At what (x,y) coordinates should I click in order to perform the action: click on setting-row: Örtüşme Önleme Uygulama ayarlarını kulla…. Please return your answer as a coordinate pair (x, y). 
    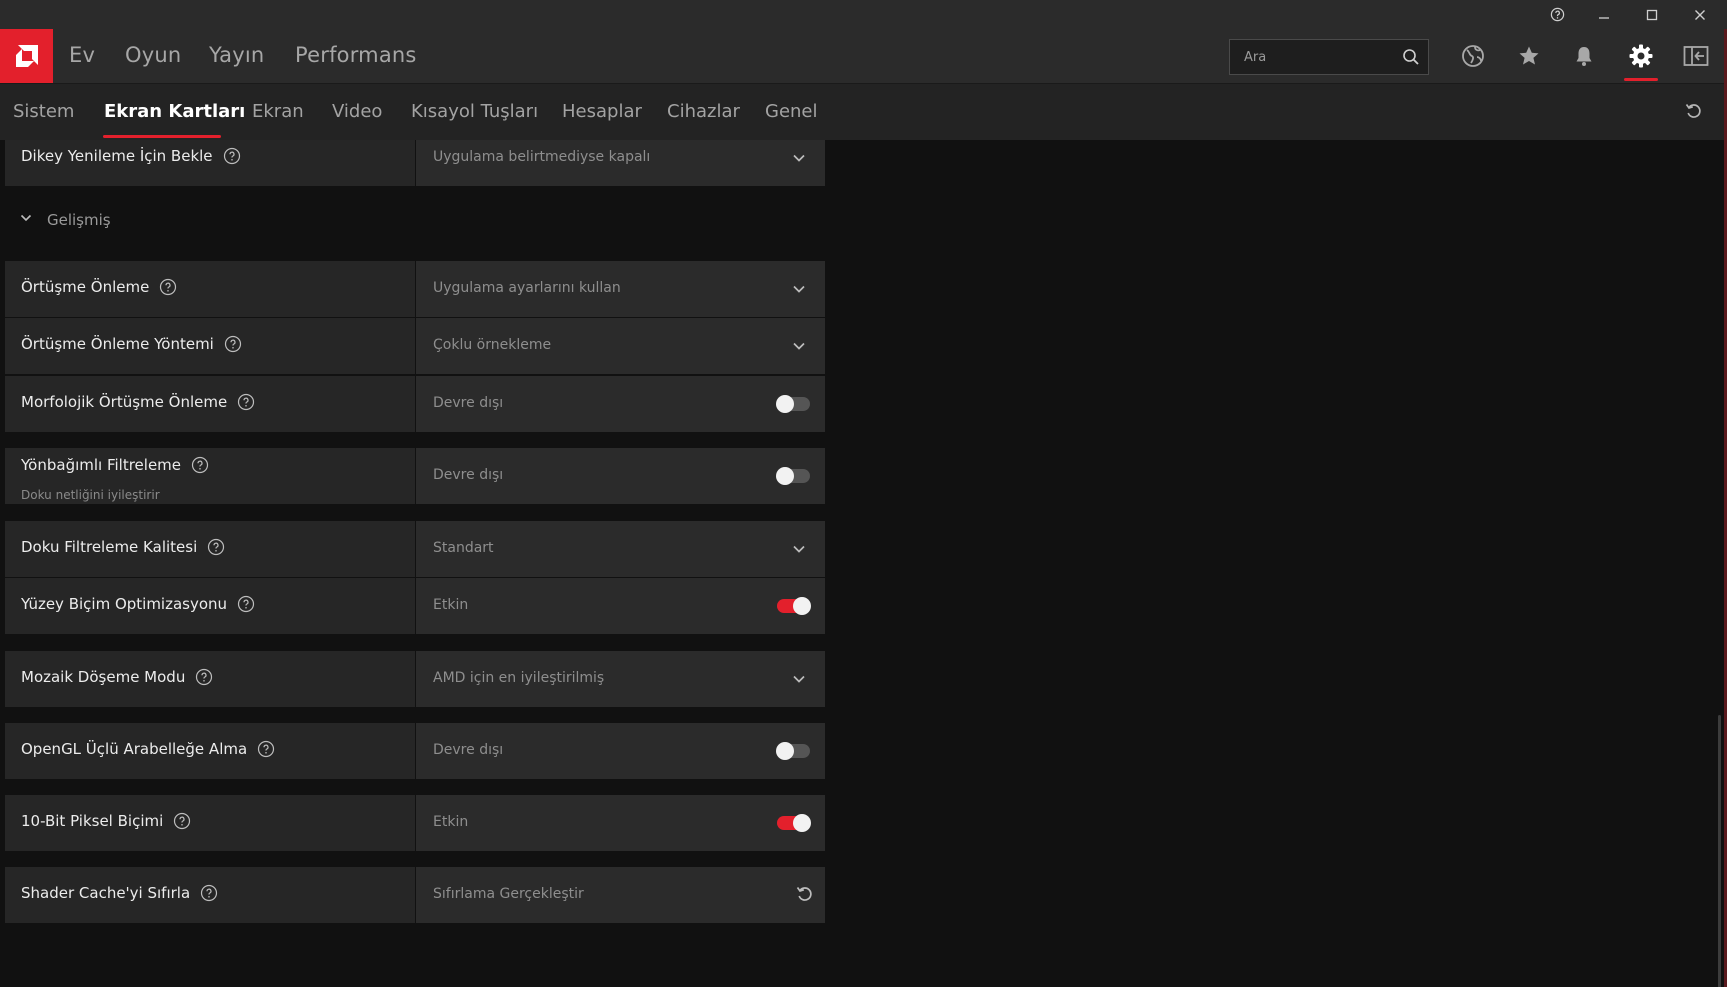
    Looking at the image, I should click on (415, 289).